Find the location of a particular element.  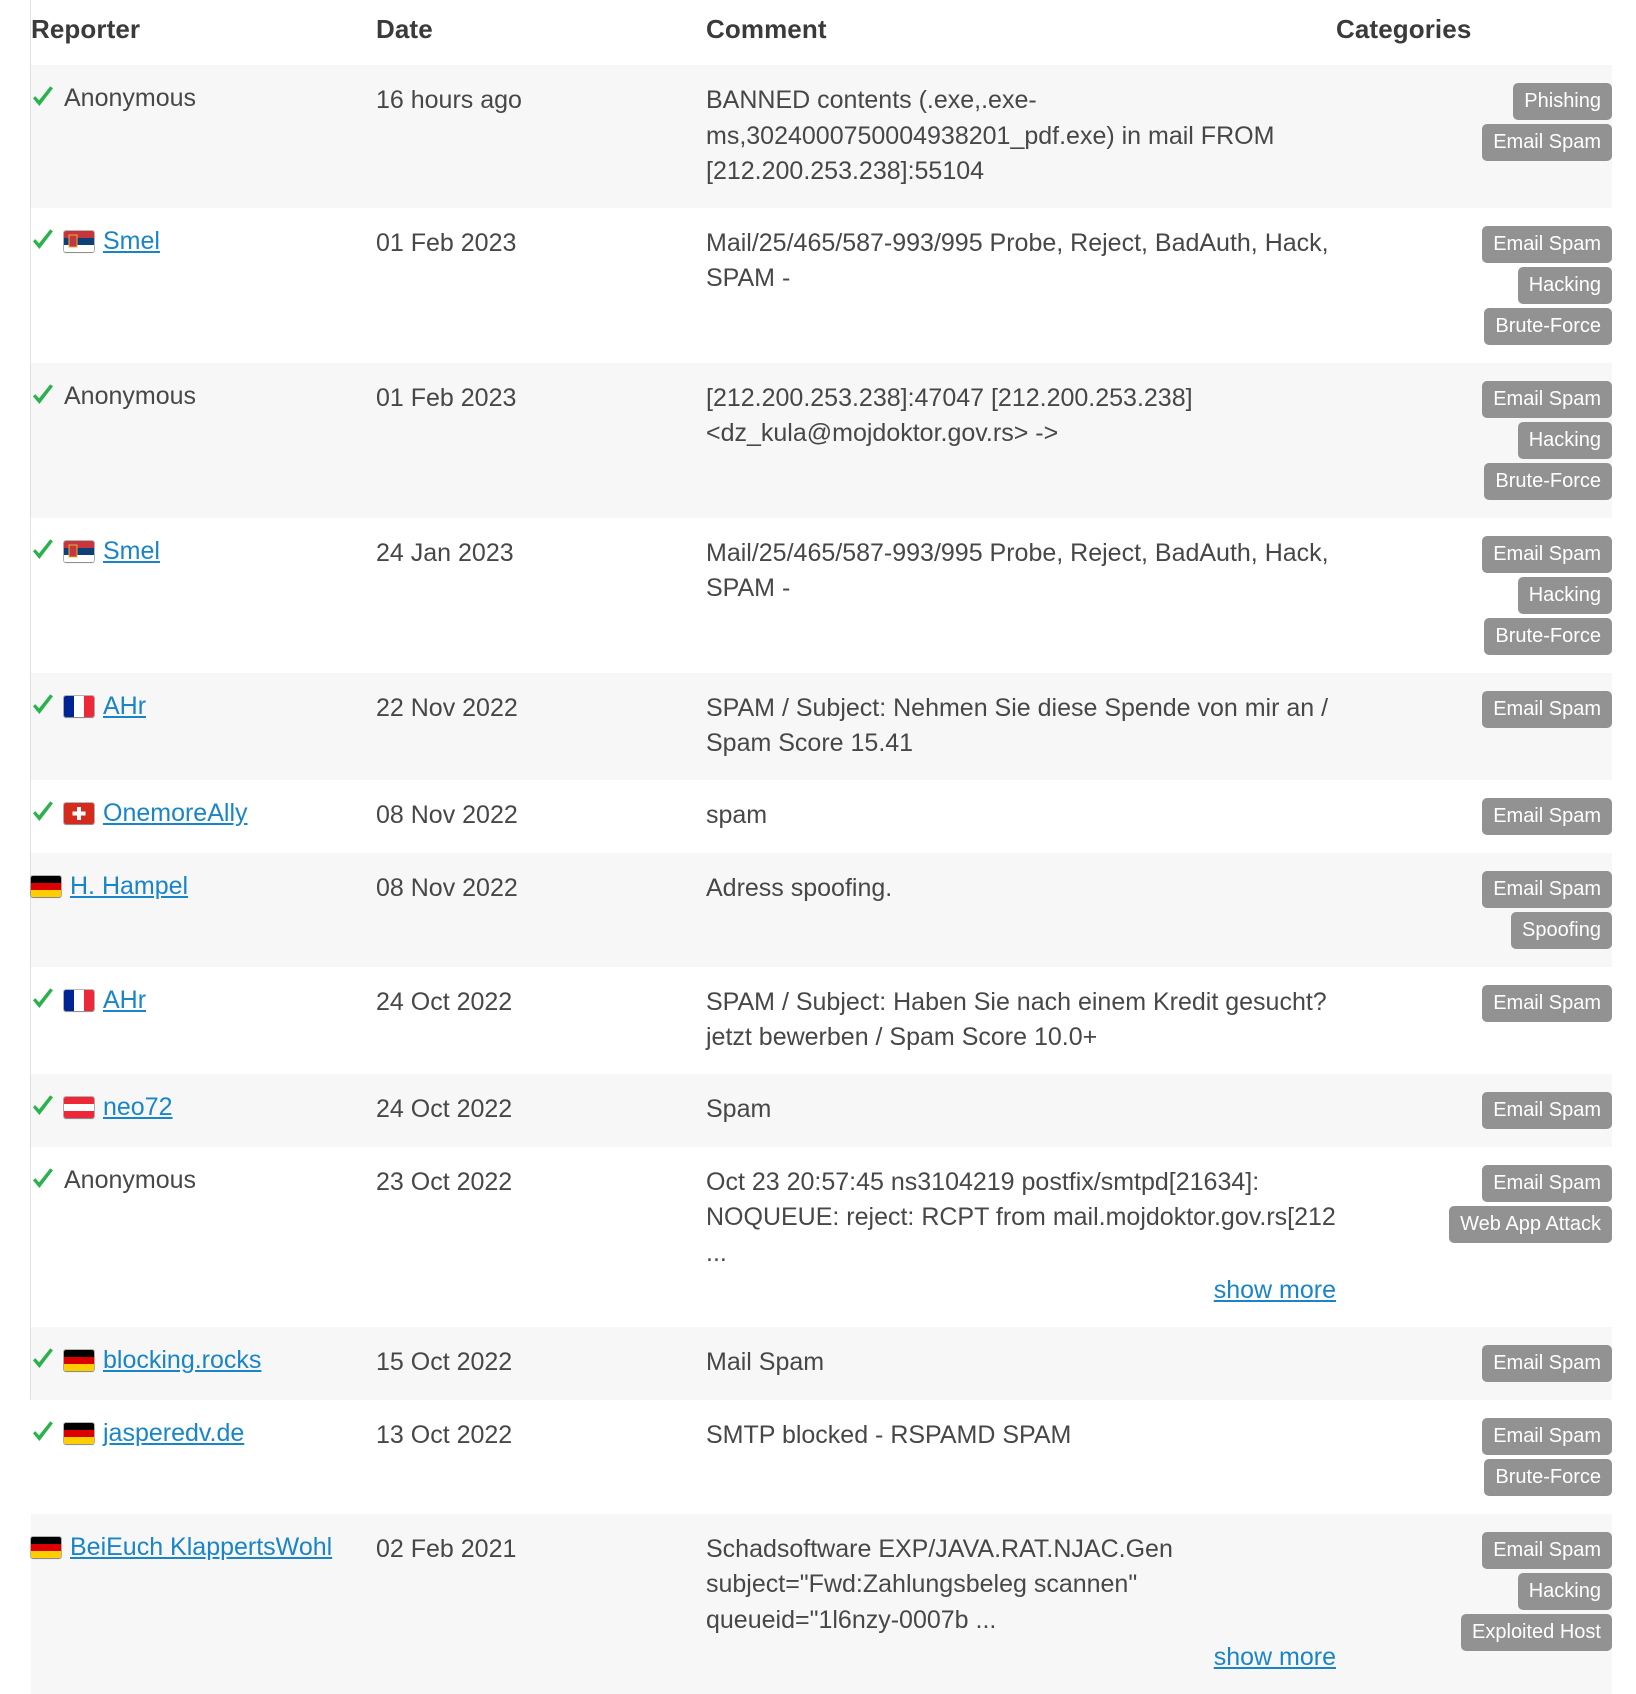

cell-date: 08 Nov 2022 is located at coordinates (541, 909).